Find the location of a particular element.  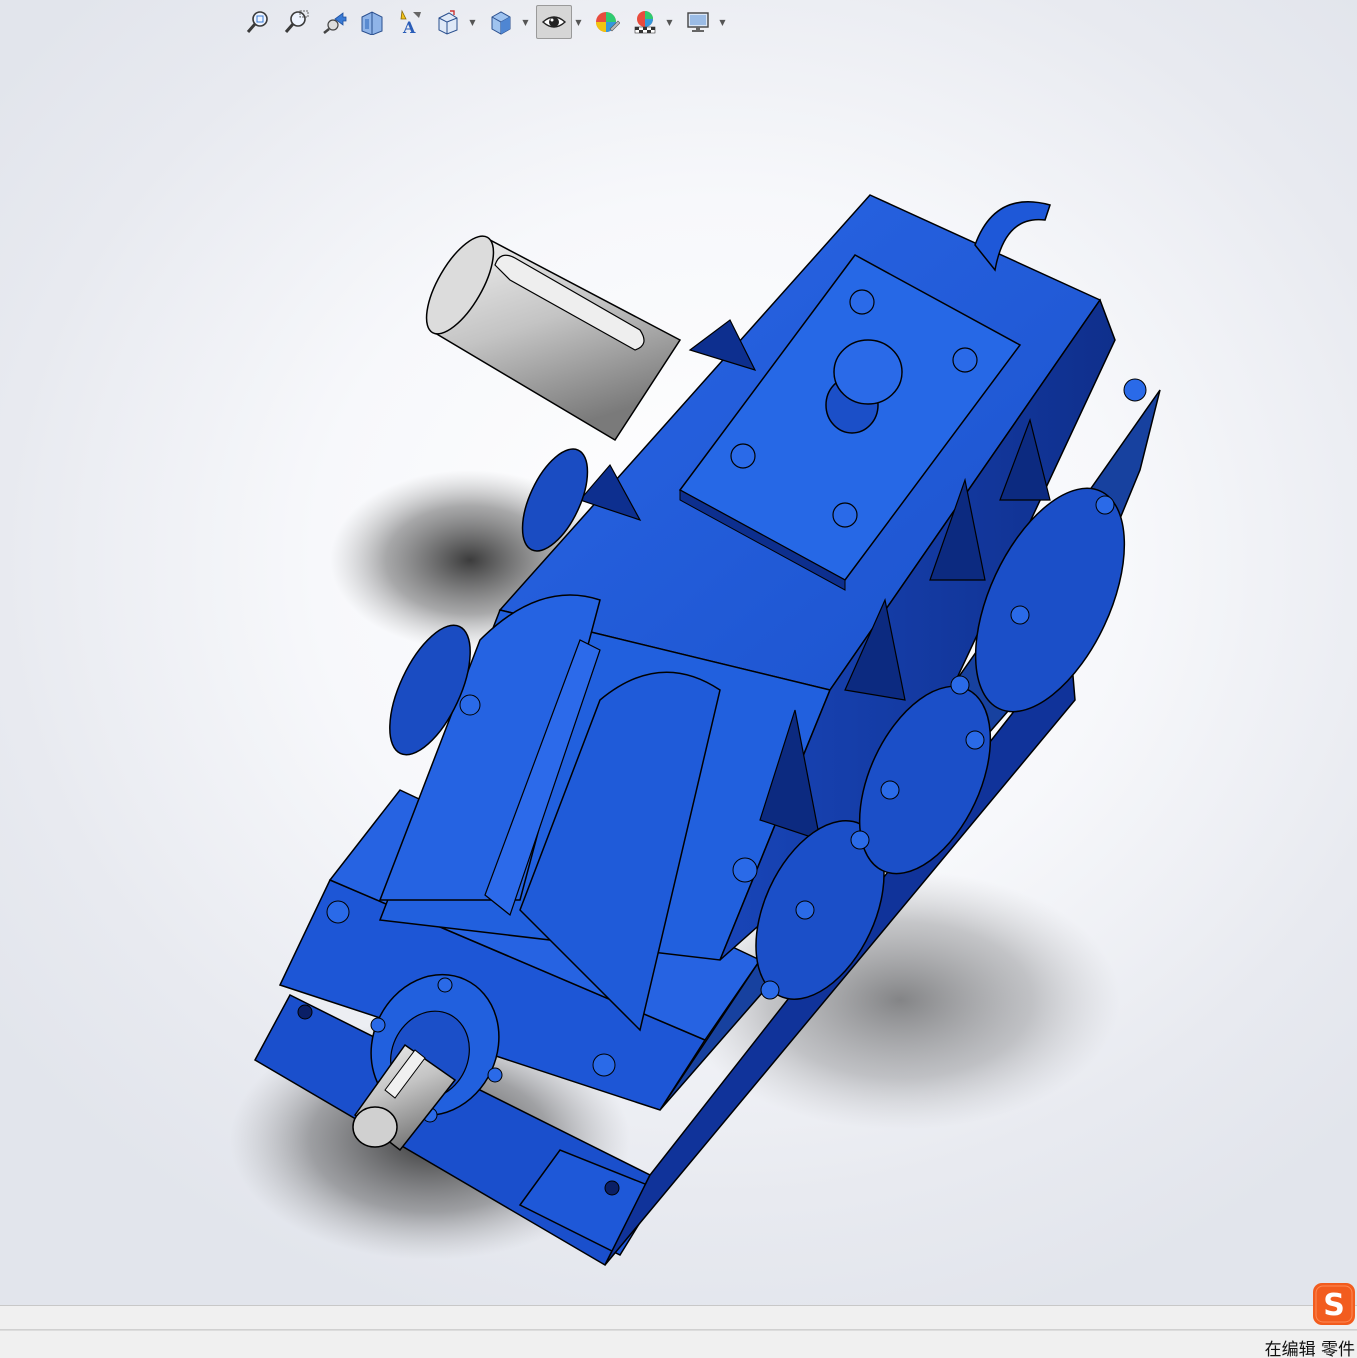

display-style-dropdown: ▼ is located at coordinates (525, 22).